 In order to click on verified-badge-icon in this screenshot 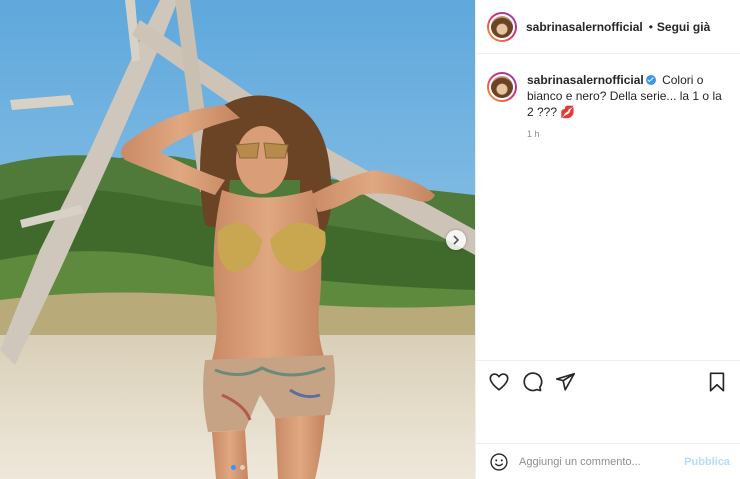, I will do `click(650, 80)`.